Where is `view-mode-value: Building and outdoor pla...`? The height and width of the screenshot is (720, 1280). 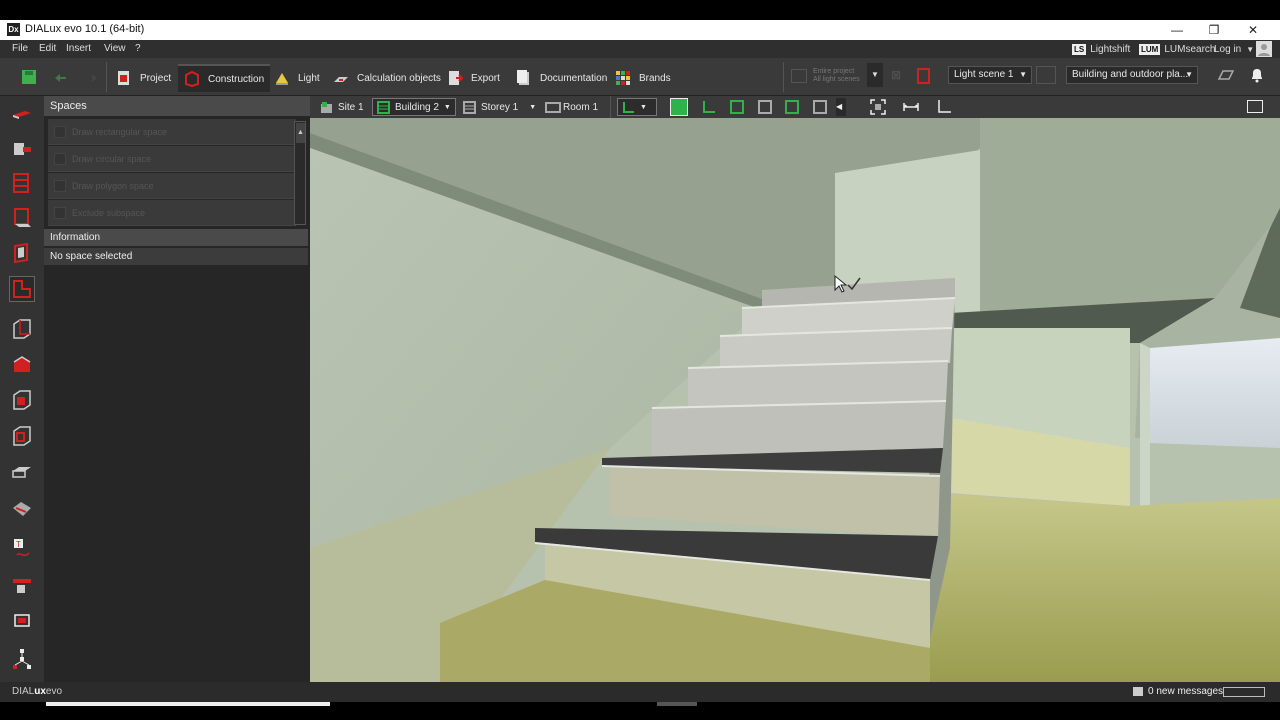
view-mode-value: Building and outdoor pla... is located at coordinates (1130, 74).